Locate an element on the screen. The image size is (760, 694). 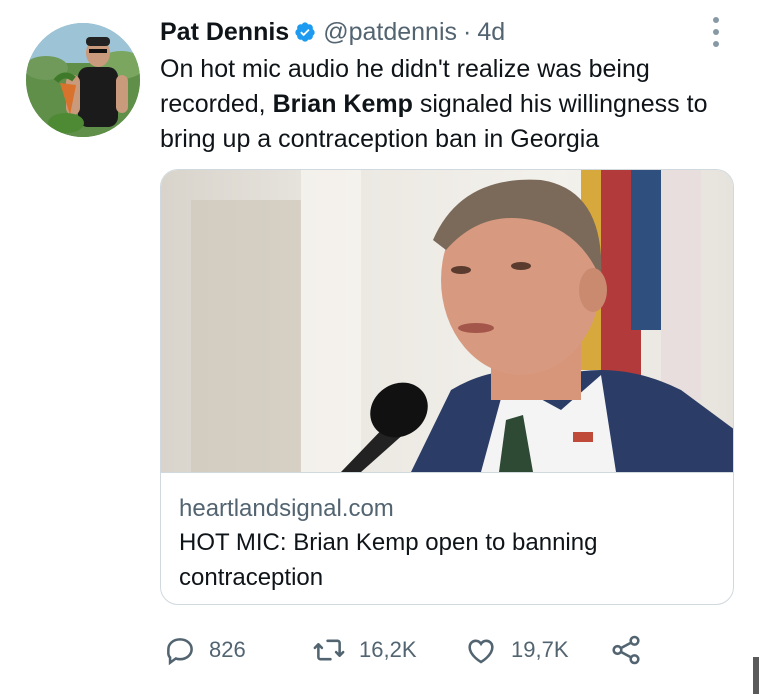
like-button: 19,7K is located at coordinates (516, 650).